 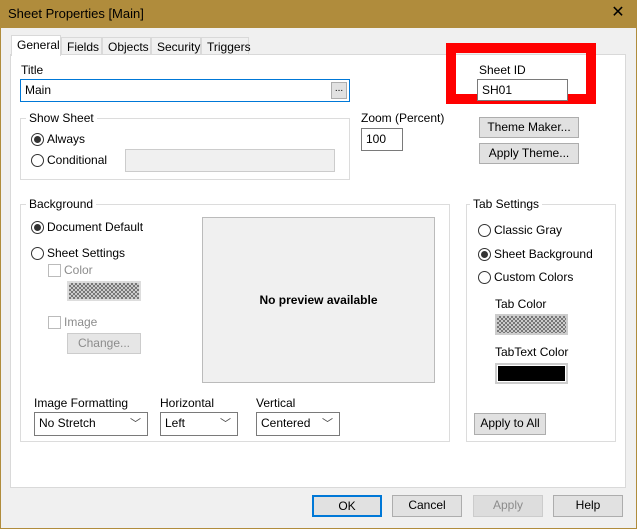 What do you see at coordinates (81, 403) in the screenshot?
I see `image-formatting-label: Image Formatting` at bounding box center [81, 403].